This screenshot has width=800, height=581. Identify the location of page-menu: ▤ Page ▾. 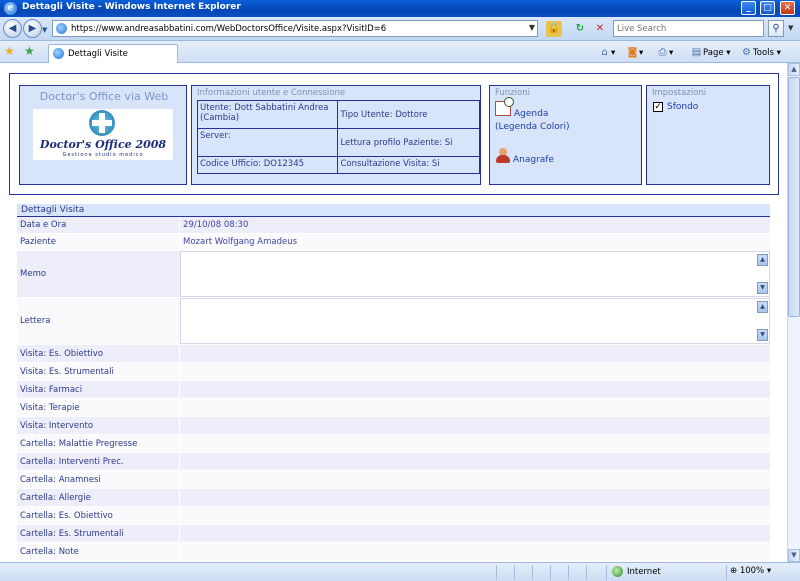
(710, 52).